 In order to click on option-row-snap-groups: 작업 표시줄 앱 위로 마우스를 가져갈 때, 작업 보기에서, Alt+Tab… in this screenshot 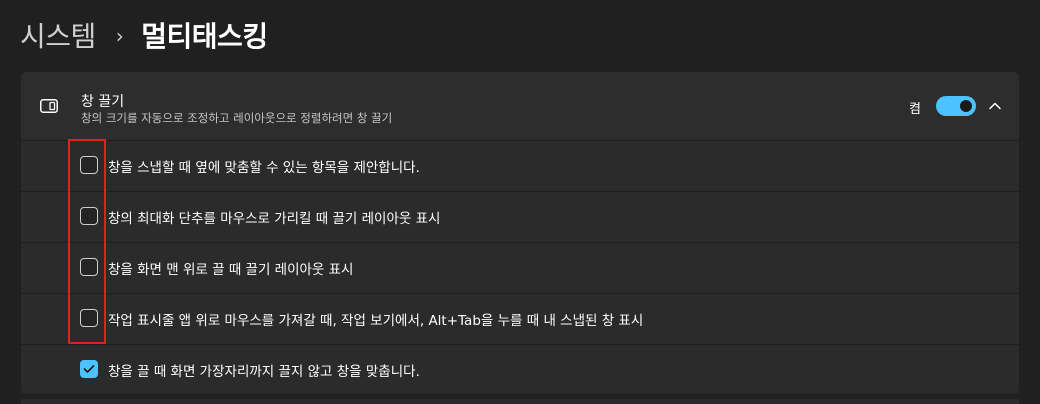, I will do `click(520, 319)`.